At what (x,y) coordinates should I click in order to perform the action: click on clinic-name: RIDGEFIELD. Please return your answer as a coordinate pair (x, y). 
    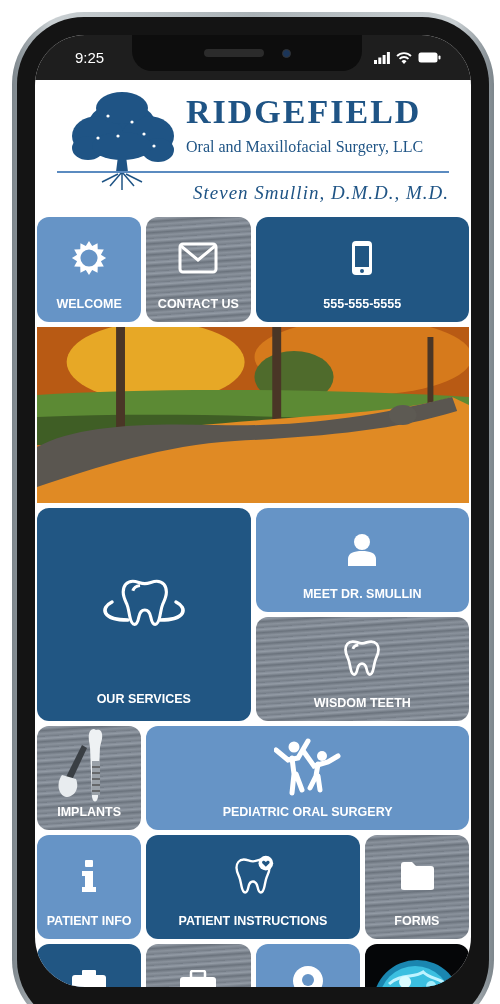
    Looking at the image, I should click on (304, 112).